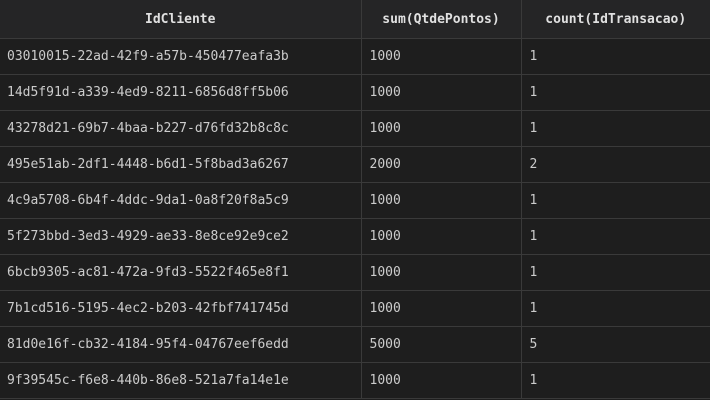 This screenshot has width=710, height=400. I want to click on column-header-sum-qtdepontos: sum(QtdePontos), so click(441, 19).